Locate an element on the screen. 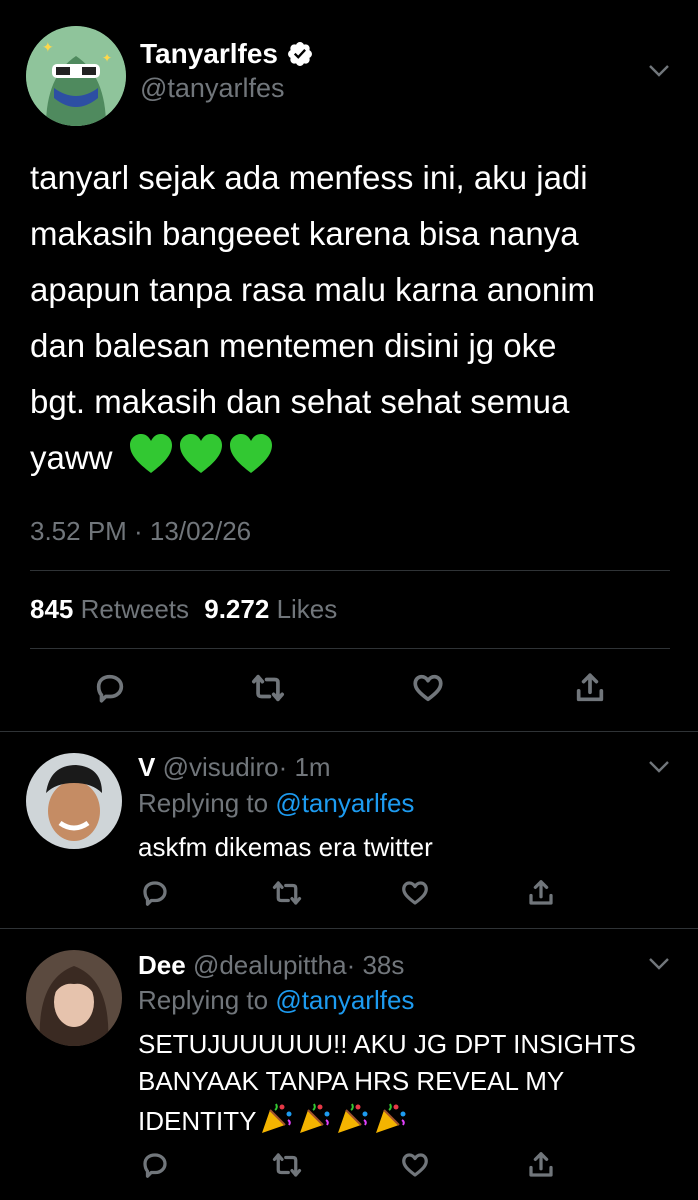 The image size is (698, 1200). retweets-stat: 845 Retweets is located at coordinates (113, 609).